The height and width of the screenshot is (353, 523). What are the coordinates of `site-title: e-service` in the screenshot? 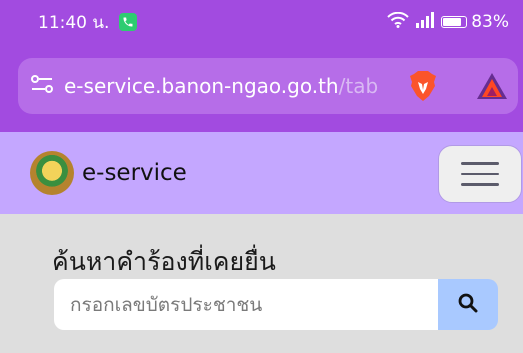 It's located at (134, 173).